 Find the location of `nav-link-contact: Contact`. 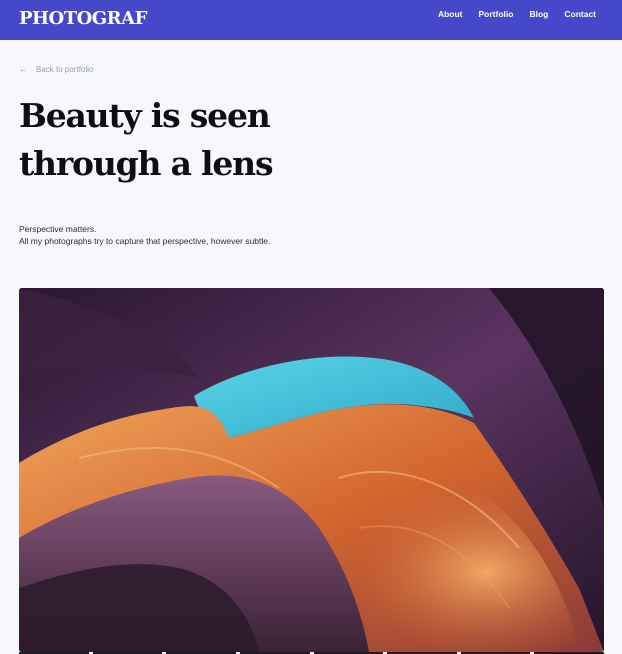

nav-link-contact: Contact is located at coordinates (580, 14).